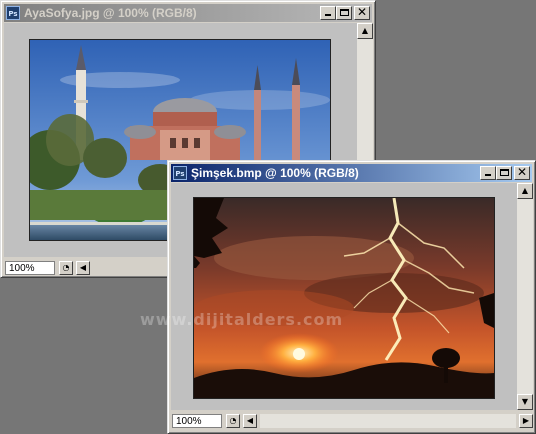 The image size is (536, 434). What do you see at coordinates (525, 402) in the screenshot?
I see `scroll-down-button: ▼` at bounding box center [525, 402].